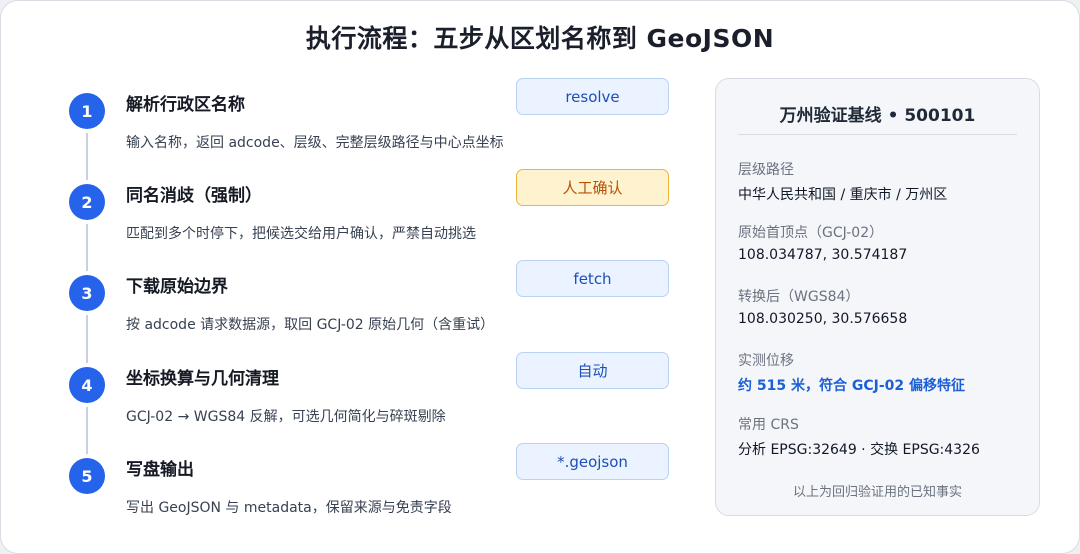  What do you see at coordinates (592, 461) in the screenshot?
I see `step-tag-geojson: *.geojson` at bounding box center [592, 461].